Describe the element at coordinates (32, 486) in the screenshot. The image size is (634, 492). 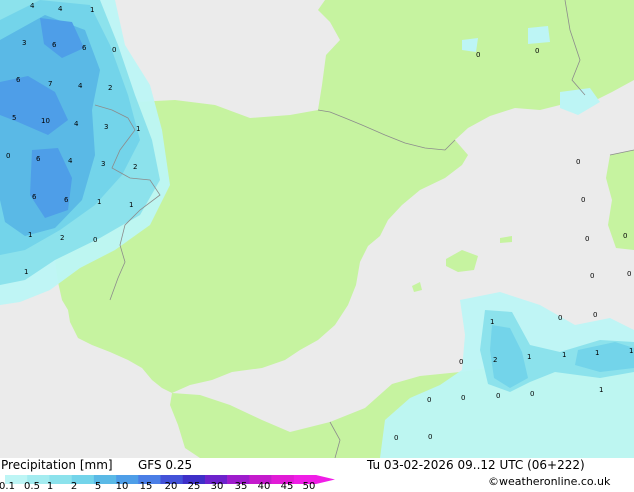
I see `legend-tick: 0.5` at that location.